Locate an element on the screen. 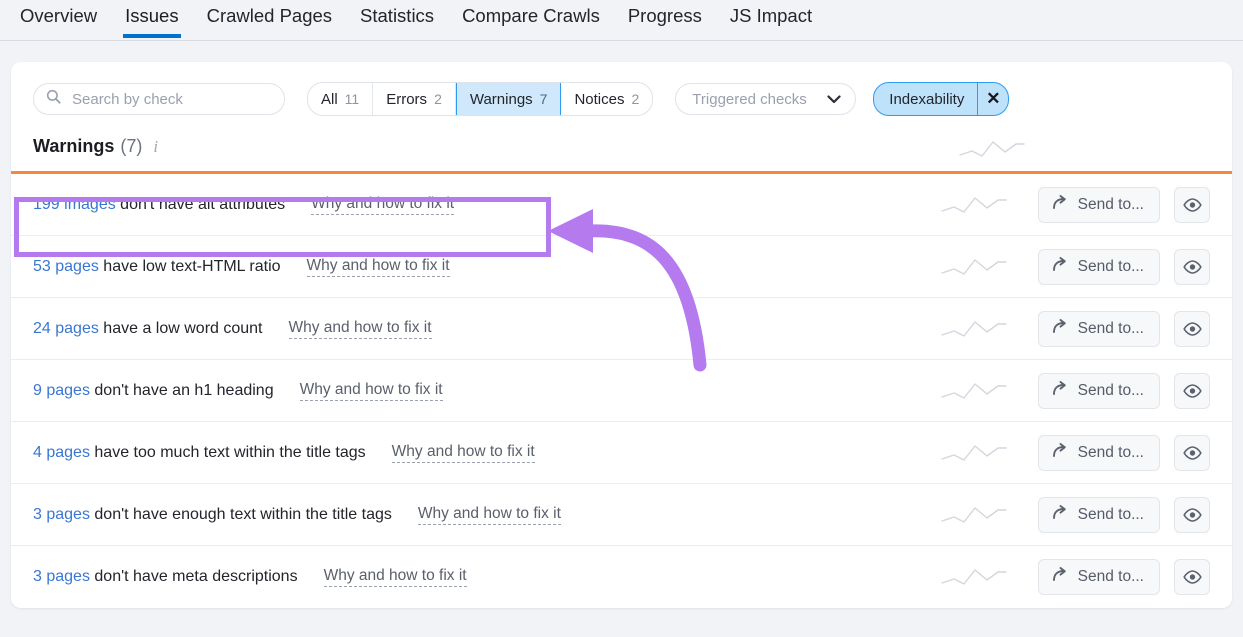  triggered-checks-dropdown: Triggered checks is located at coordinates (766, 99).